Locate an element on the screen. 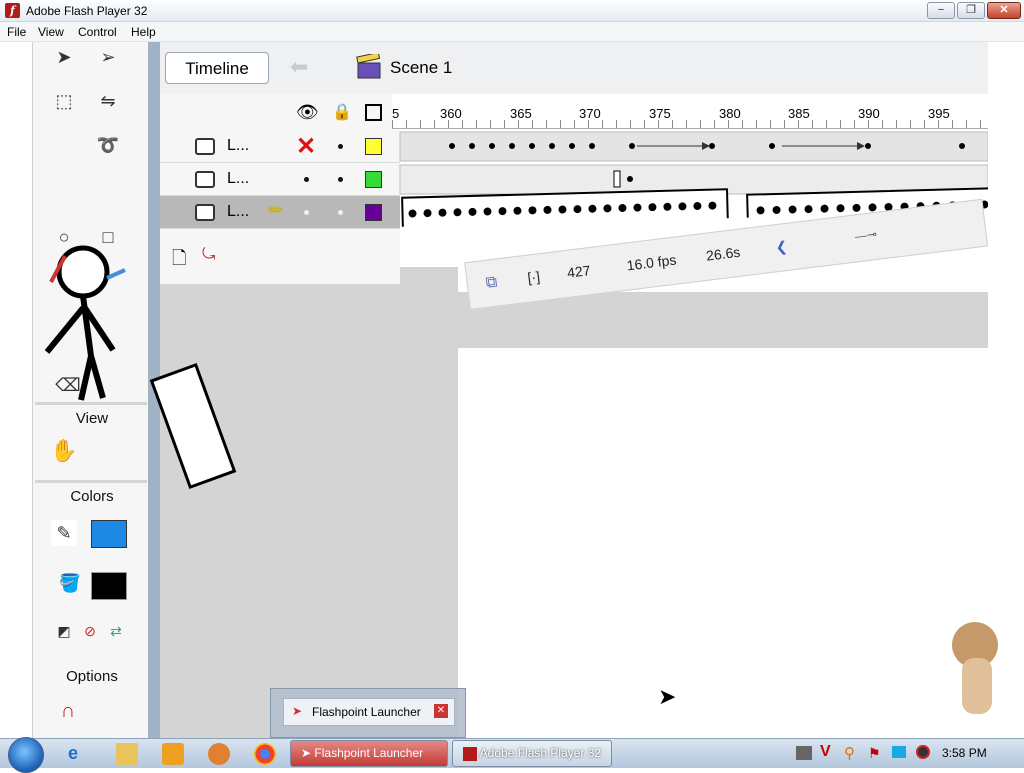 This screenshot has height=773, width=1024. hamster-mascot-image is located at coordinates (975, 668).